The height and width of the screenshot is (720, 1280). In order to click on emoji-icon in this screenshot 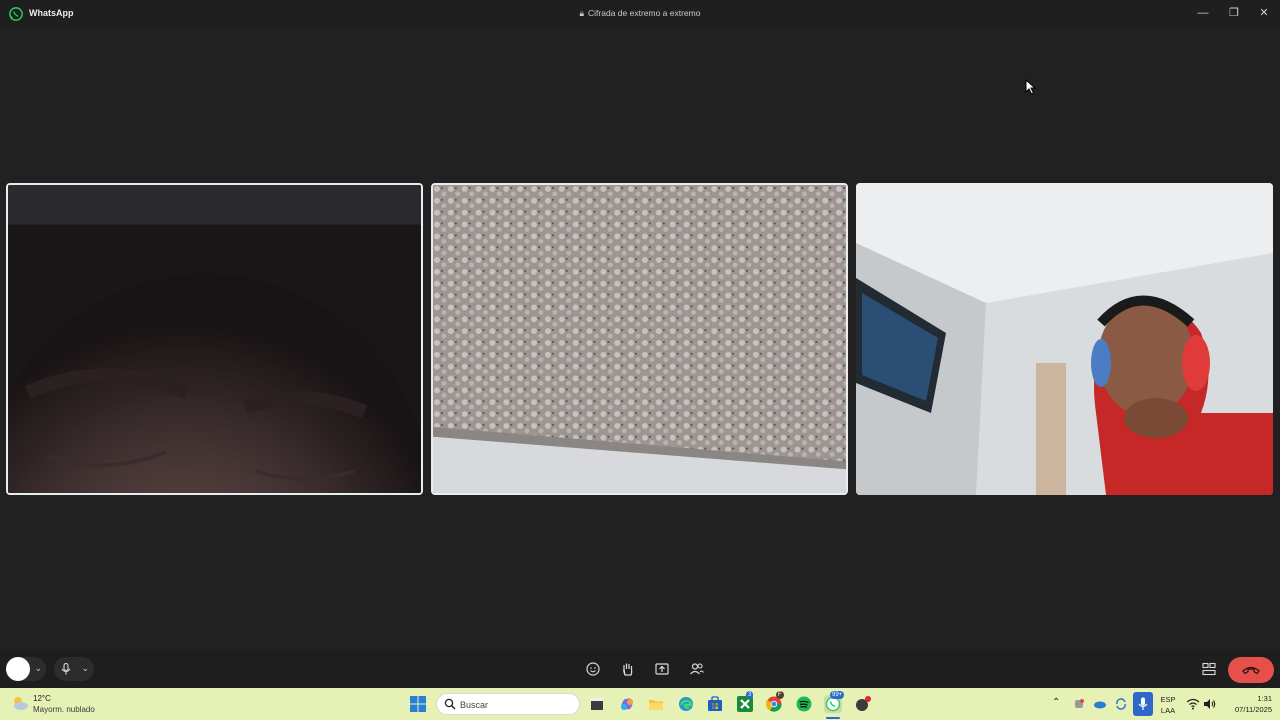, I will do `click(593, 669)`.